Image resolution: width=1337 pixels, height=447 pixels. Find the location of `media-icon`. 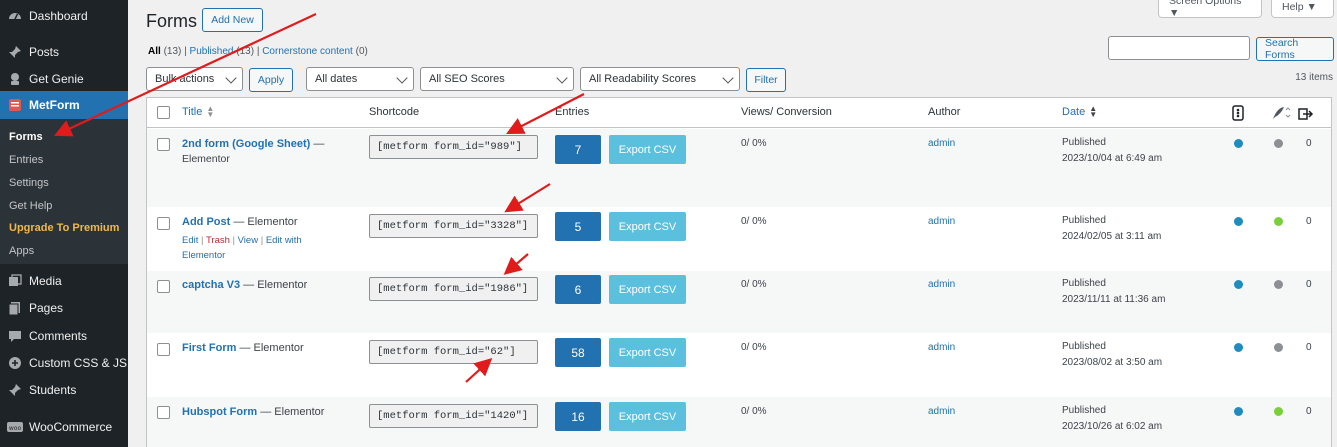

media-icon is located at coordinates (15, 281).